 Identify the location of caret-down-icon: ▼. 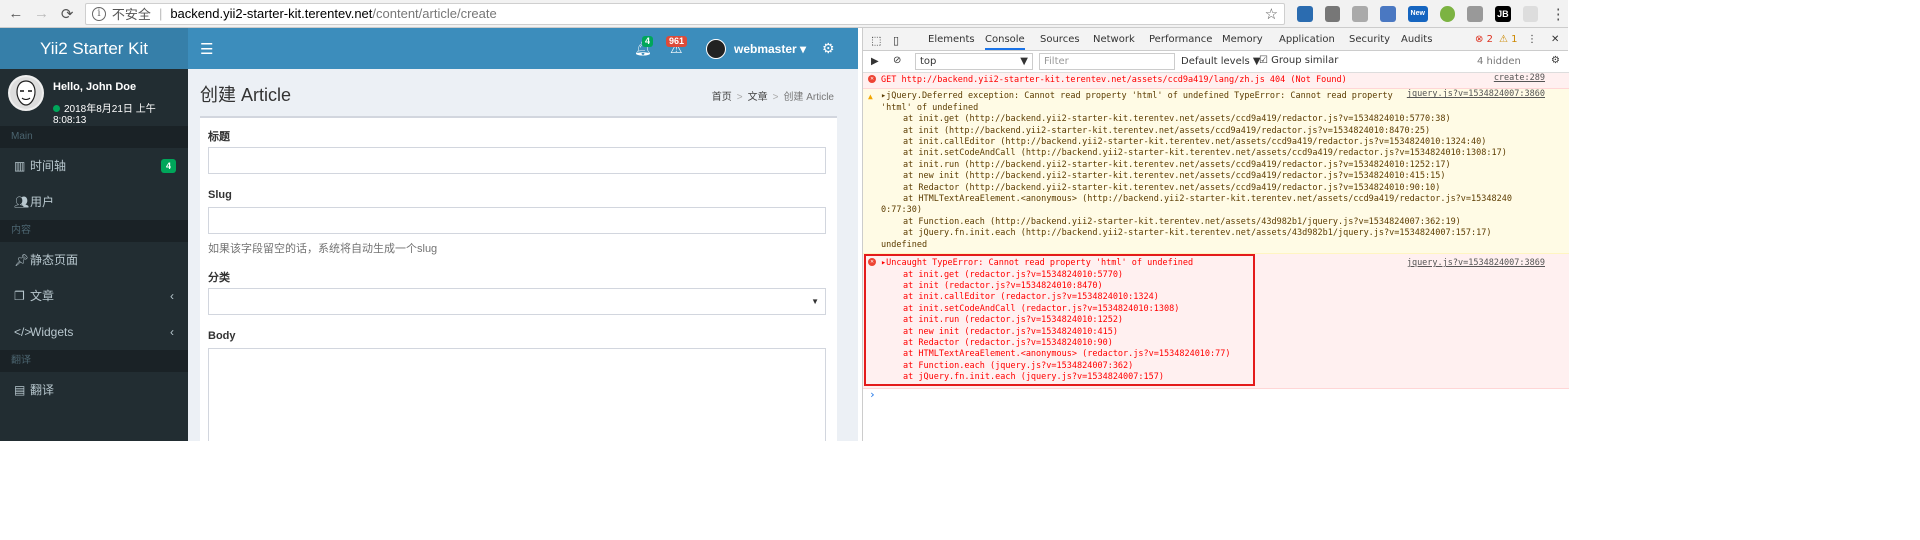
(1024, 61).